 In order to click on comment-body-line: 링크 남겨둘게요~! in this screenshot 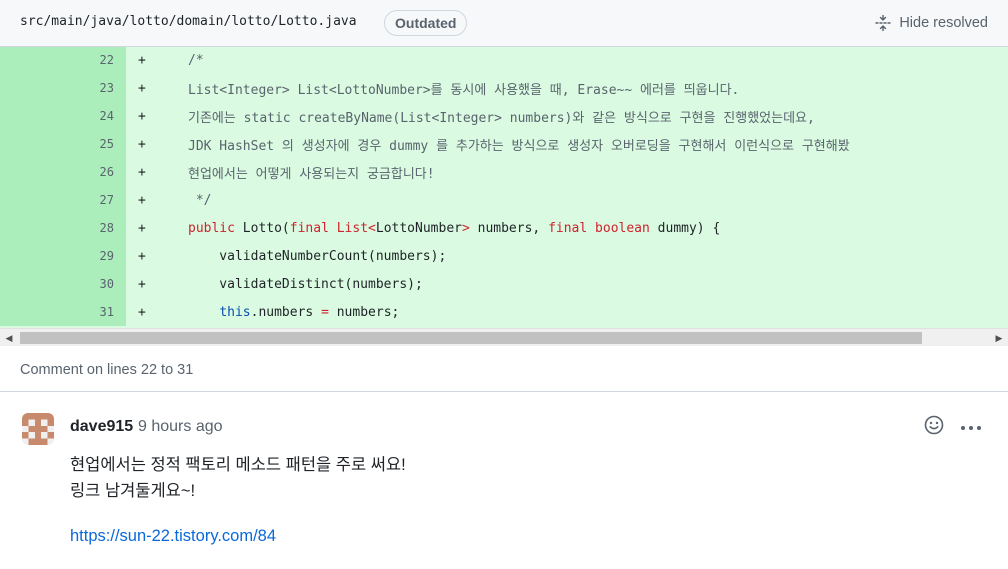, I will do `click(133, 491)`.